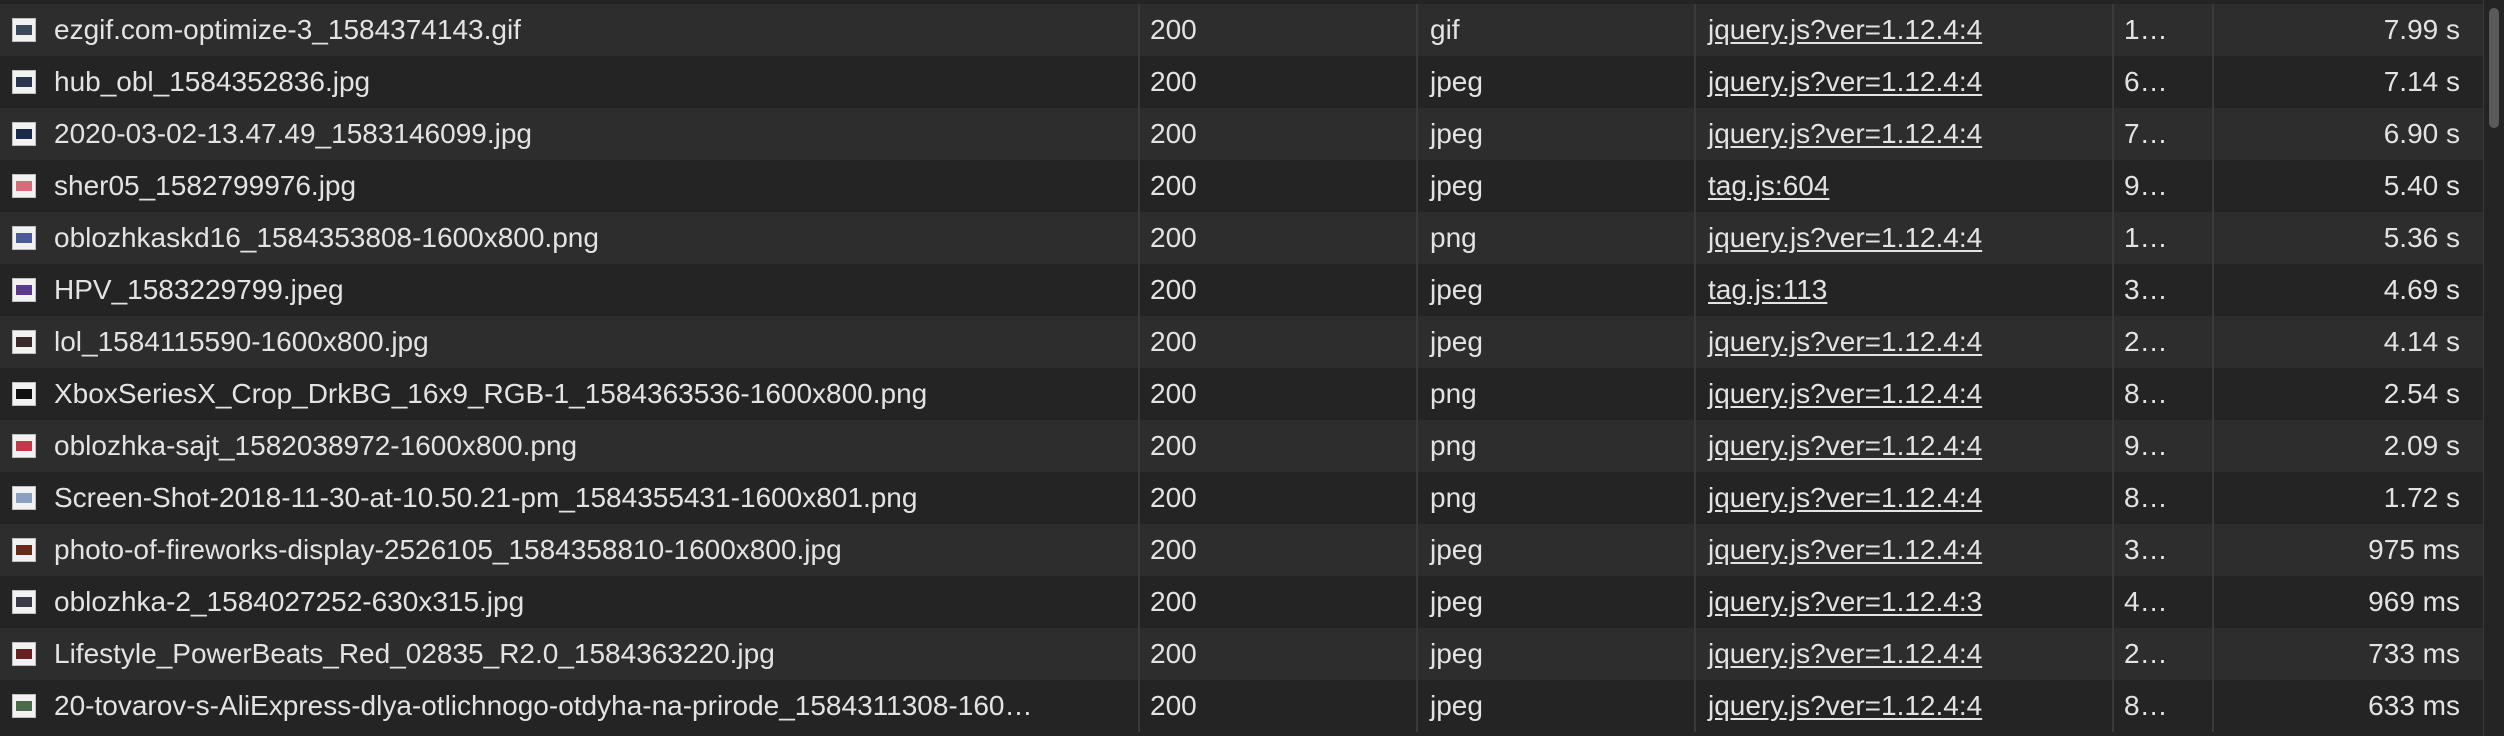 Image resolution: width=2504 pixels, height=736 pixels. Describe the element at coordinates (2421, 81) in the screenshot. I see `time-cell: 7.14 s` at that location.